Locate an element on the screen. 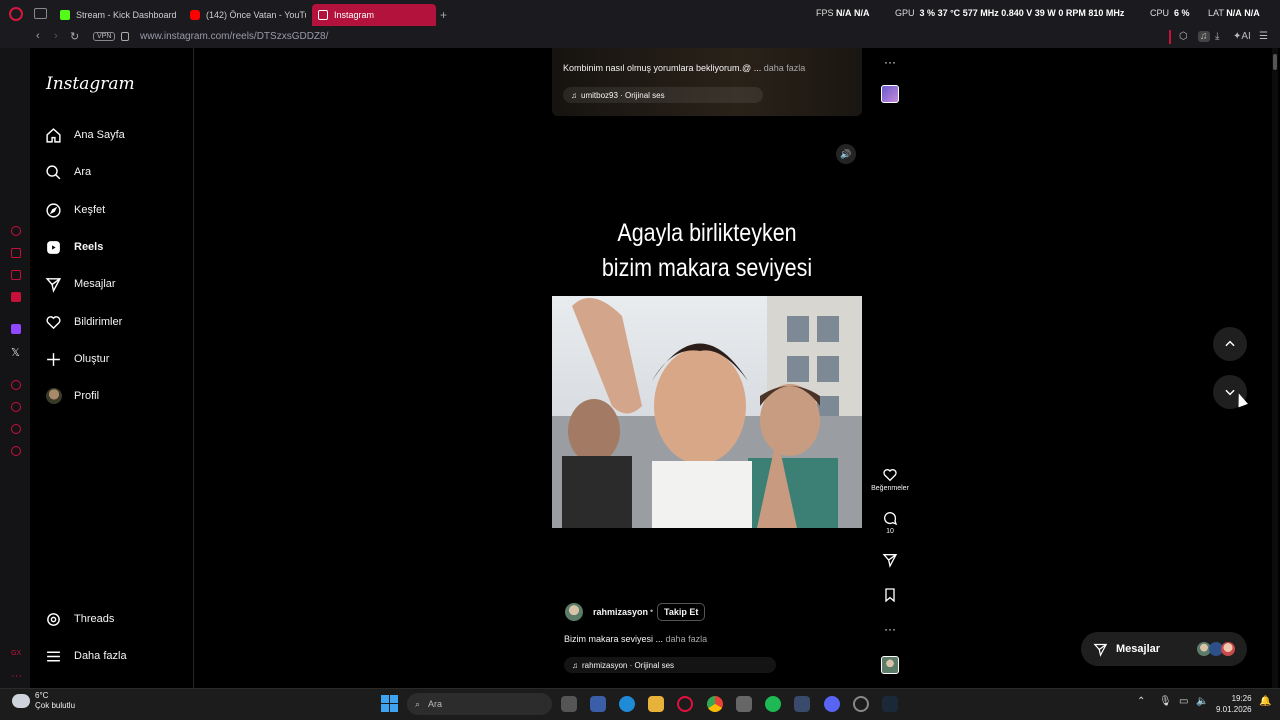 This screenshot has height=720, width=1280. microphone-icon: 🎙 is located at coordinates (1165, 701).